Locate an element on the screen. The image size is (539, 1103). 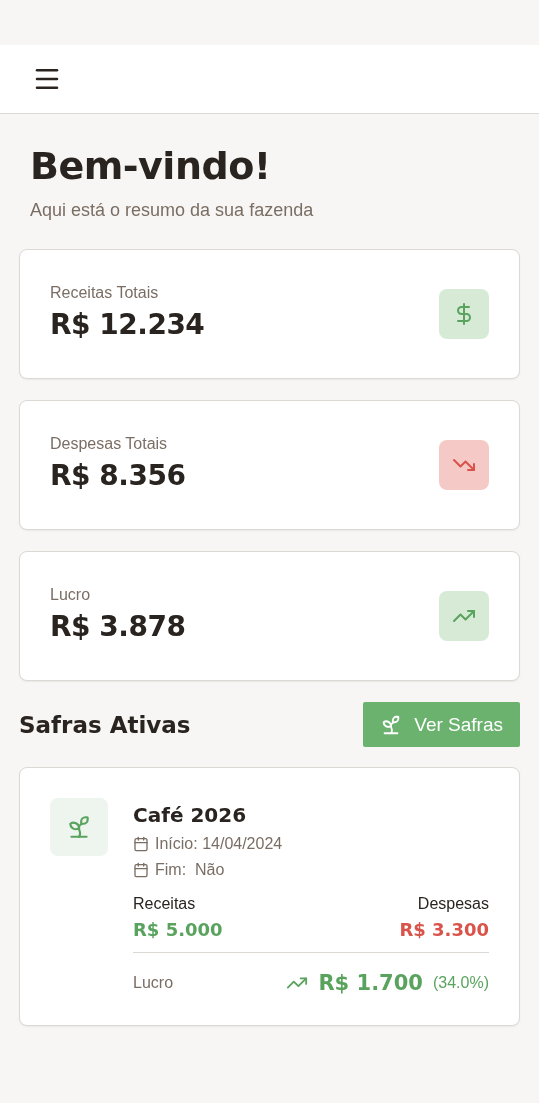
sprout-icon is located at coordinates (79, 827).